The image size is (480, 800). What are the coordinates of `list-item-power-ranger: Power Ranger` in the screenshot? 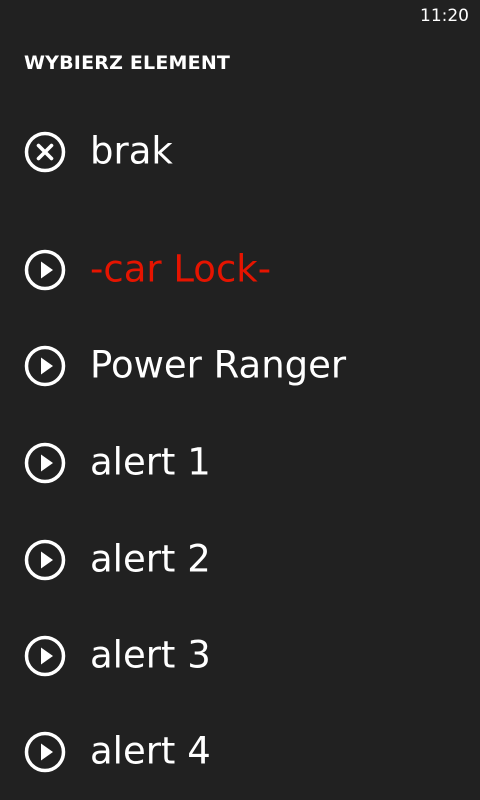 It's located at (240, 366).